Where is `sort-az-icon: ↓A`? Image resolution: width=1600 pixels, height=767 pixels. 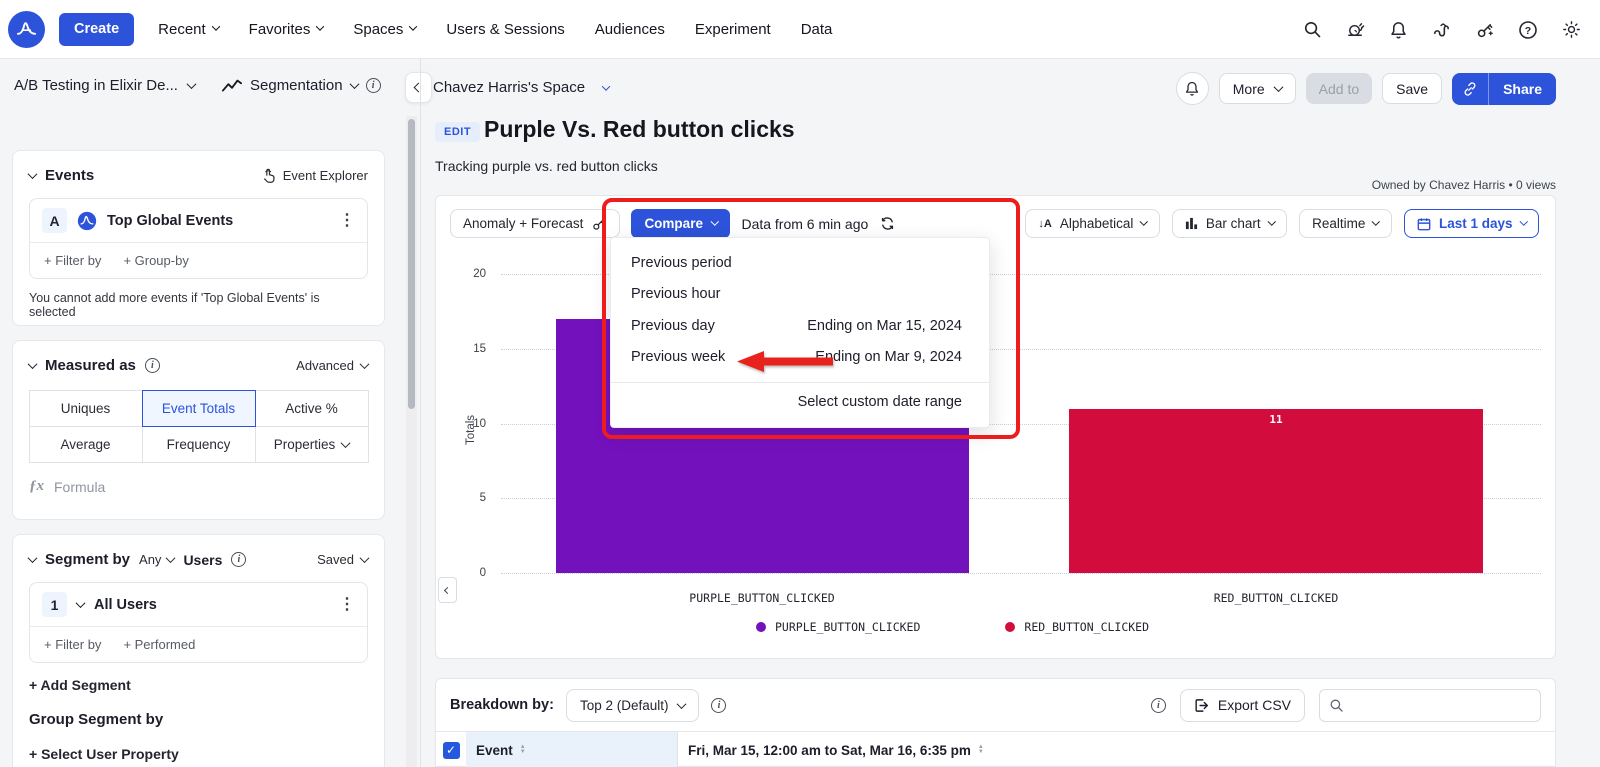 sort-az-icon: ↓A is located at coordinates (1045, 223).